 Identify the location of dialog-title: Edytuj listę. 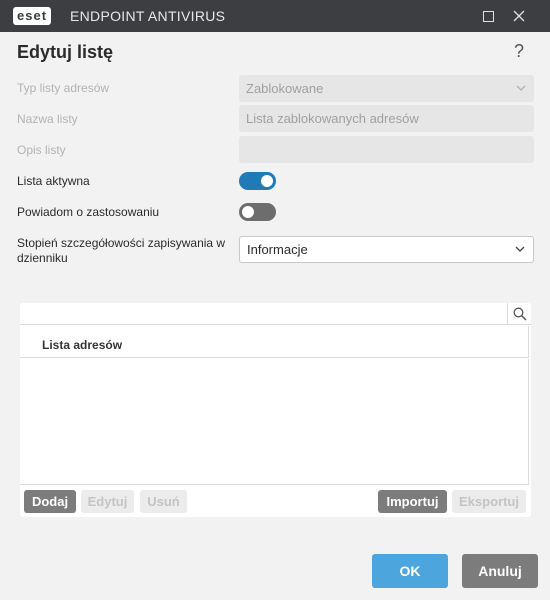
(65, 52).